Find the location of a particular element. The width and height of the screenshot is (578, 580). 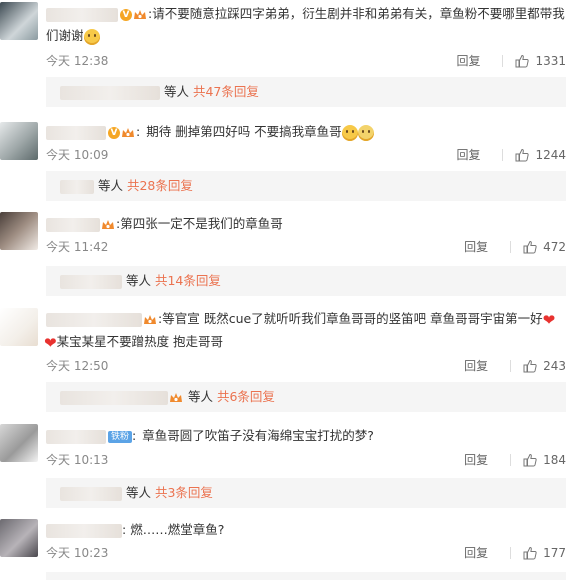

view-more-replies-link: 共47条回复 is located at coordinates (226, 91).